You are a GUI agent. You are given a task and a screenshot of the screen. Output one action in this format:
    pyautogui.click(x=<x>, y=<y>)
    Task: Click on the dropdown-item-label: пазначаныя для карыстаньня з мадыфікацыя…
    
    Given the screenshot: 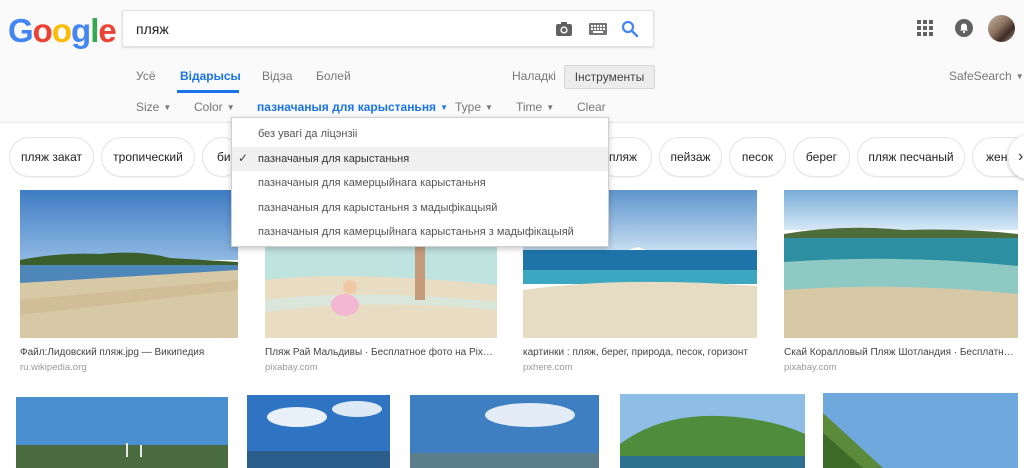 What is the action you would take?
    pyautogui.click(x=378, y=208)
    